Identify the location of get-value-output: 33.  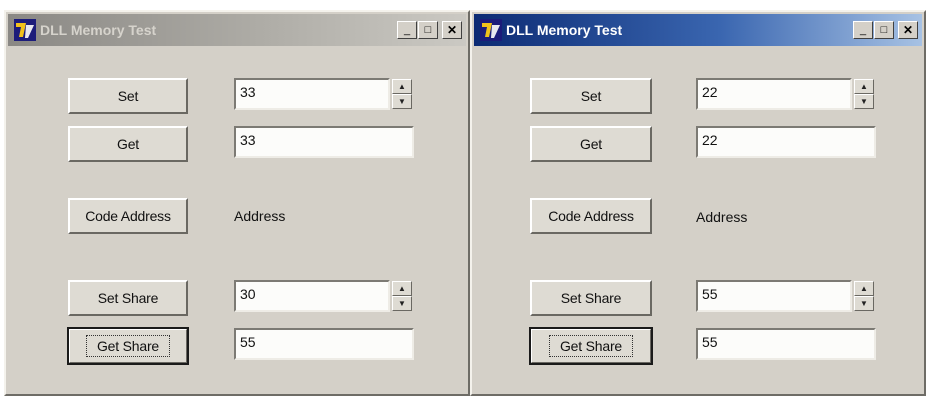
(324, 142).